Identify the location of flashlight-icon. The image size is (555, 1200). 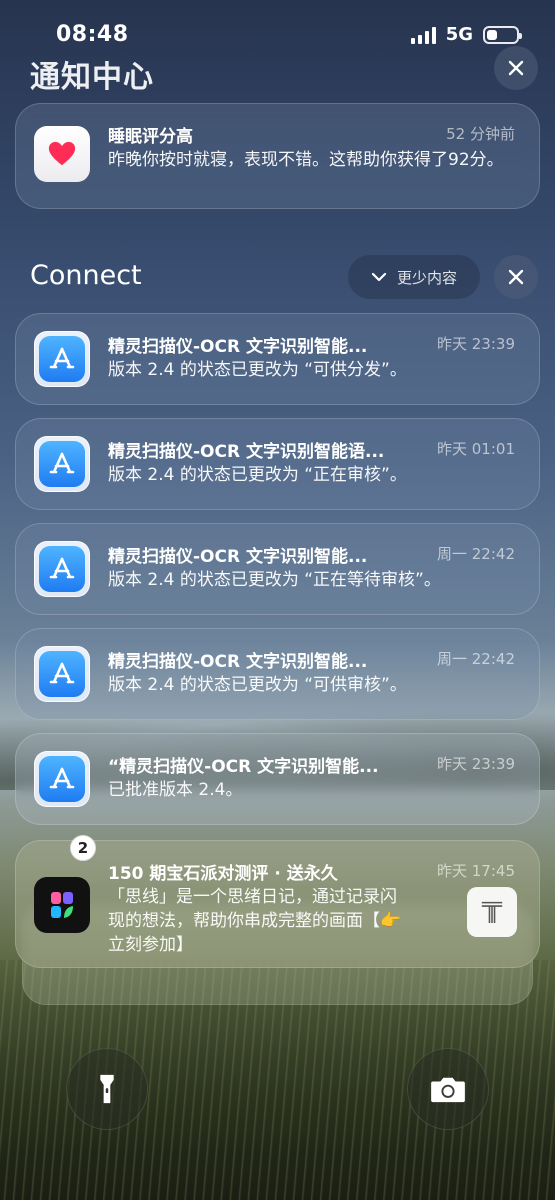
(107, 1089).